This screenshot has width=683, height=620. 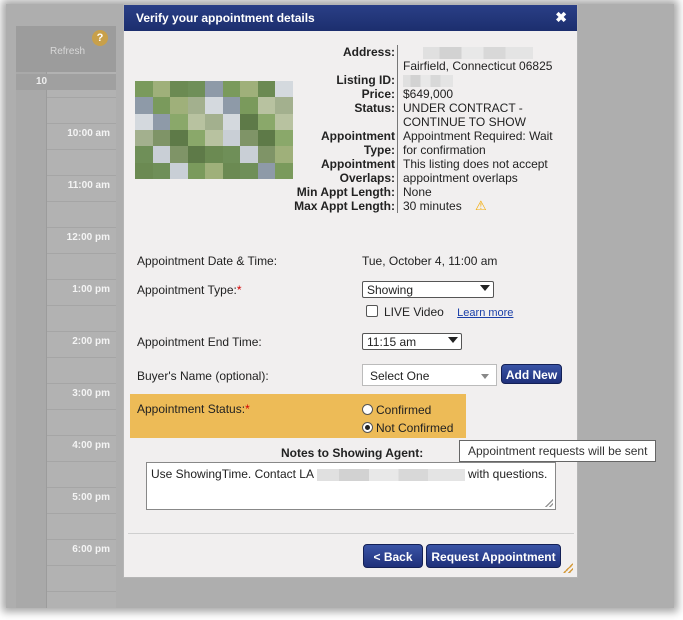 What do you see at coordinates (81, 449) in the screenshot?
I see `calendar-slot: 4:00 pm` at bounding box center [81, 449].